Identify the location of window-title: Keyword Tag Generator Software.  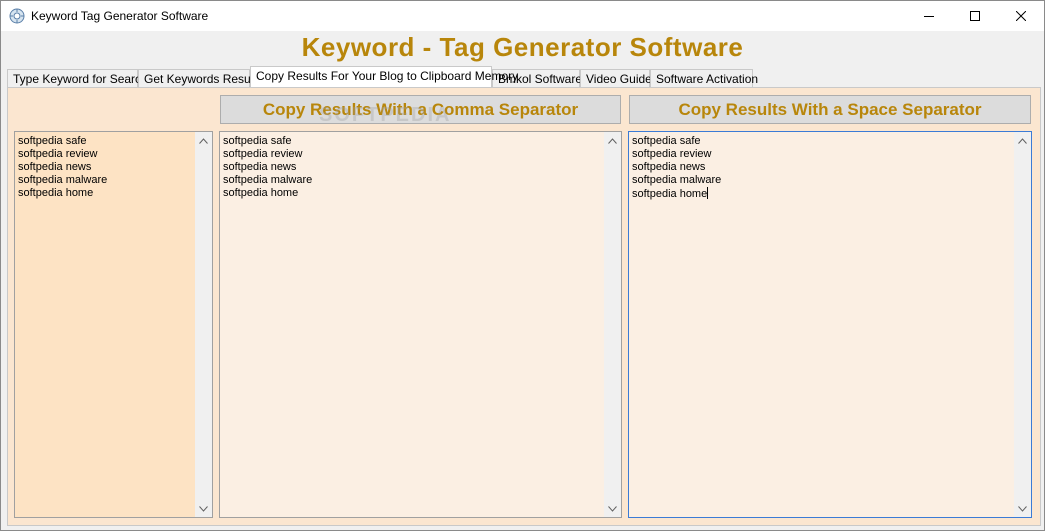
(120, 16).